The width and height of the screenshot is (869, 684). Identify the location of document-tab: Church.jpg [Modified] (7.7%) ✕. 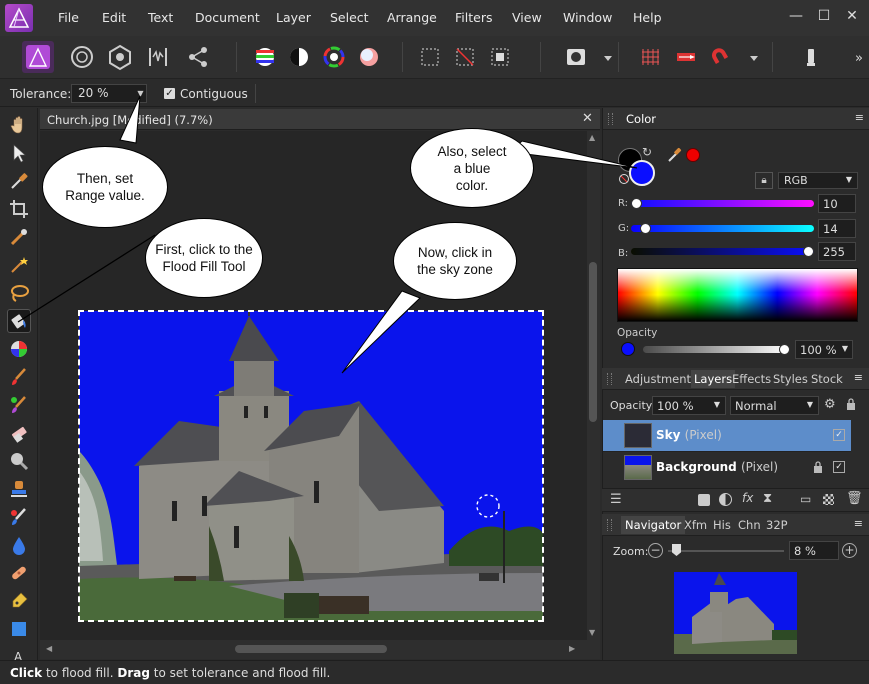
(320, 119).